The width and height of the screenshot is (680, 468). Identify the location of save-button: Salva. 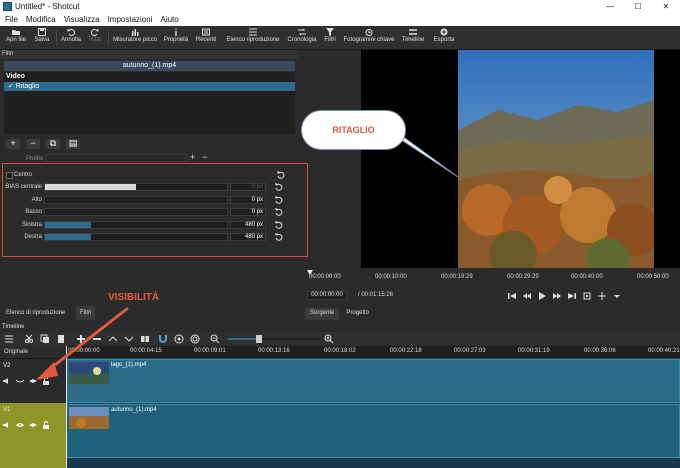
(42, 38).